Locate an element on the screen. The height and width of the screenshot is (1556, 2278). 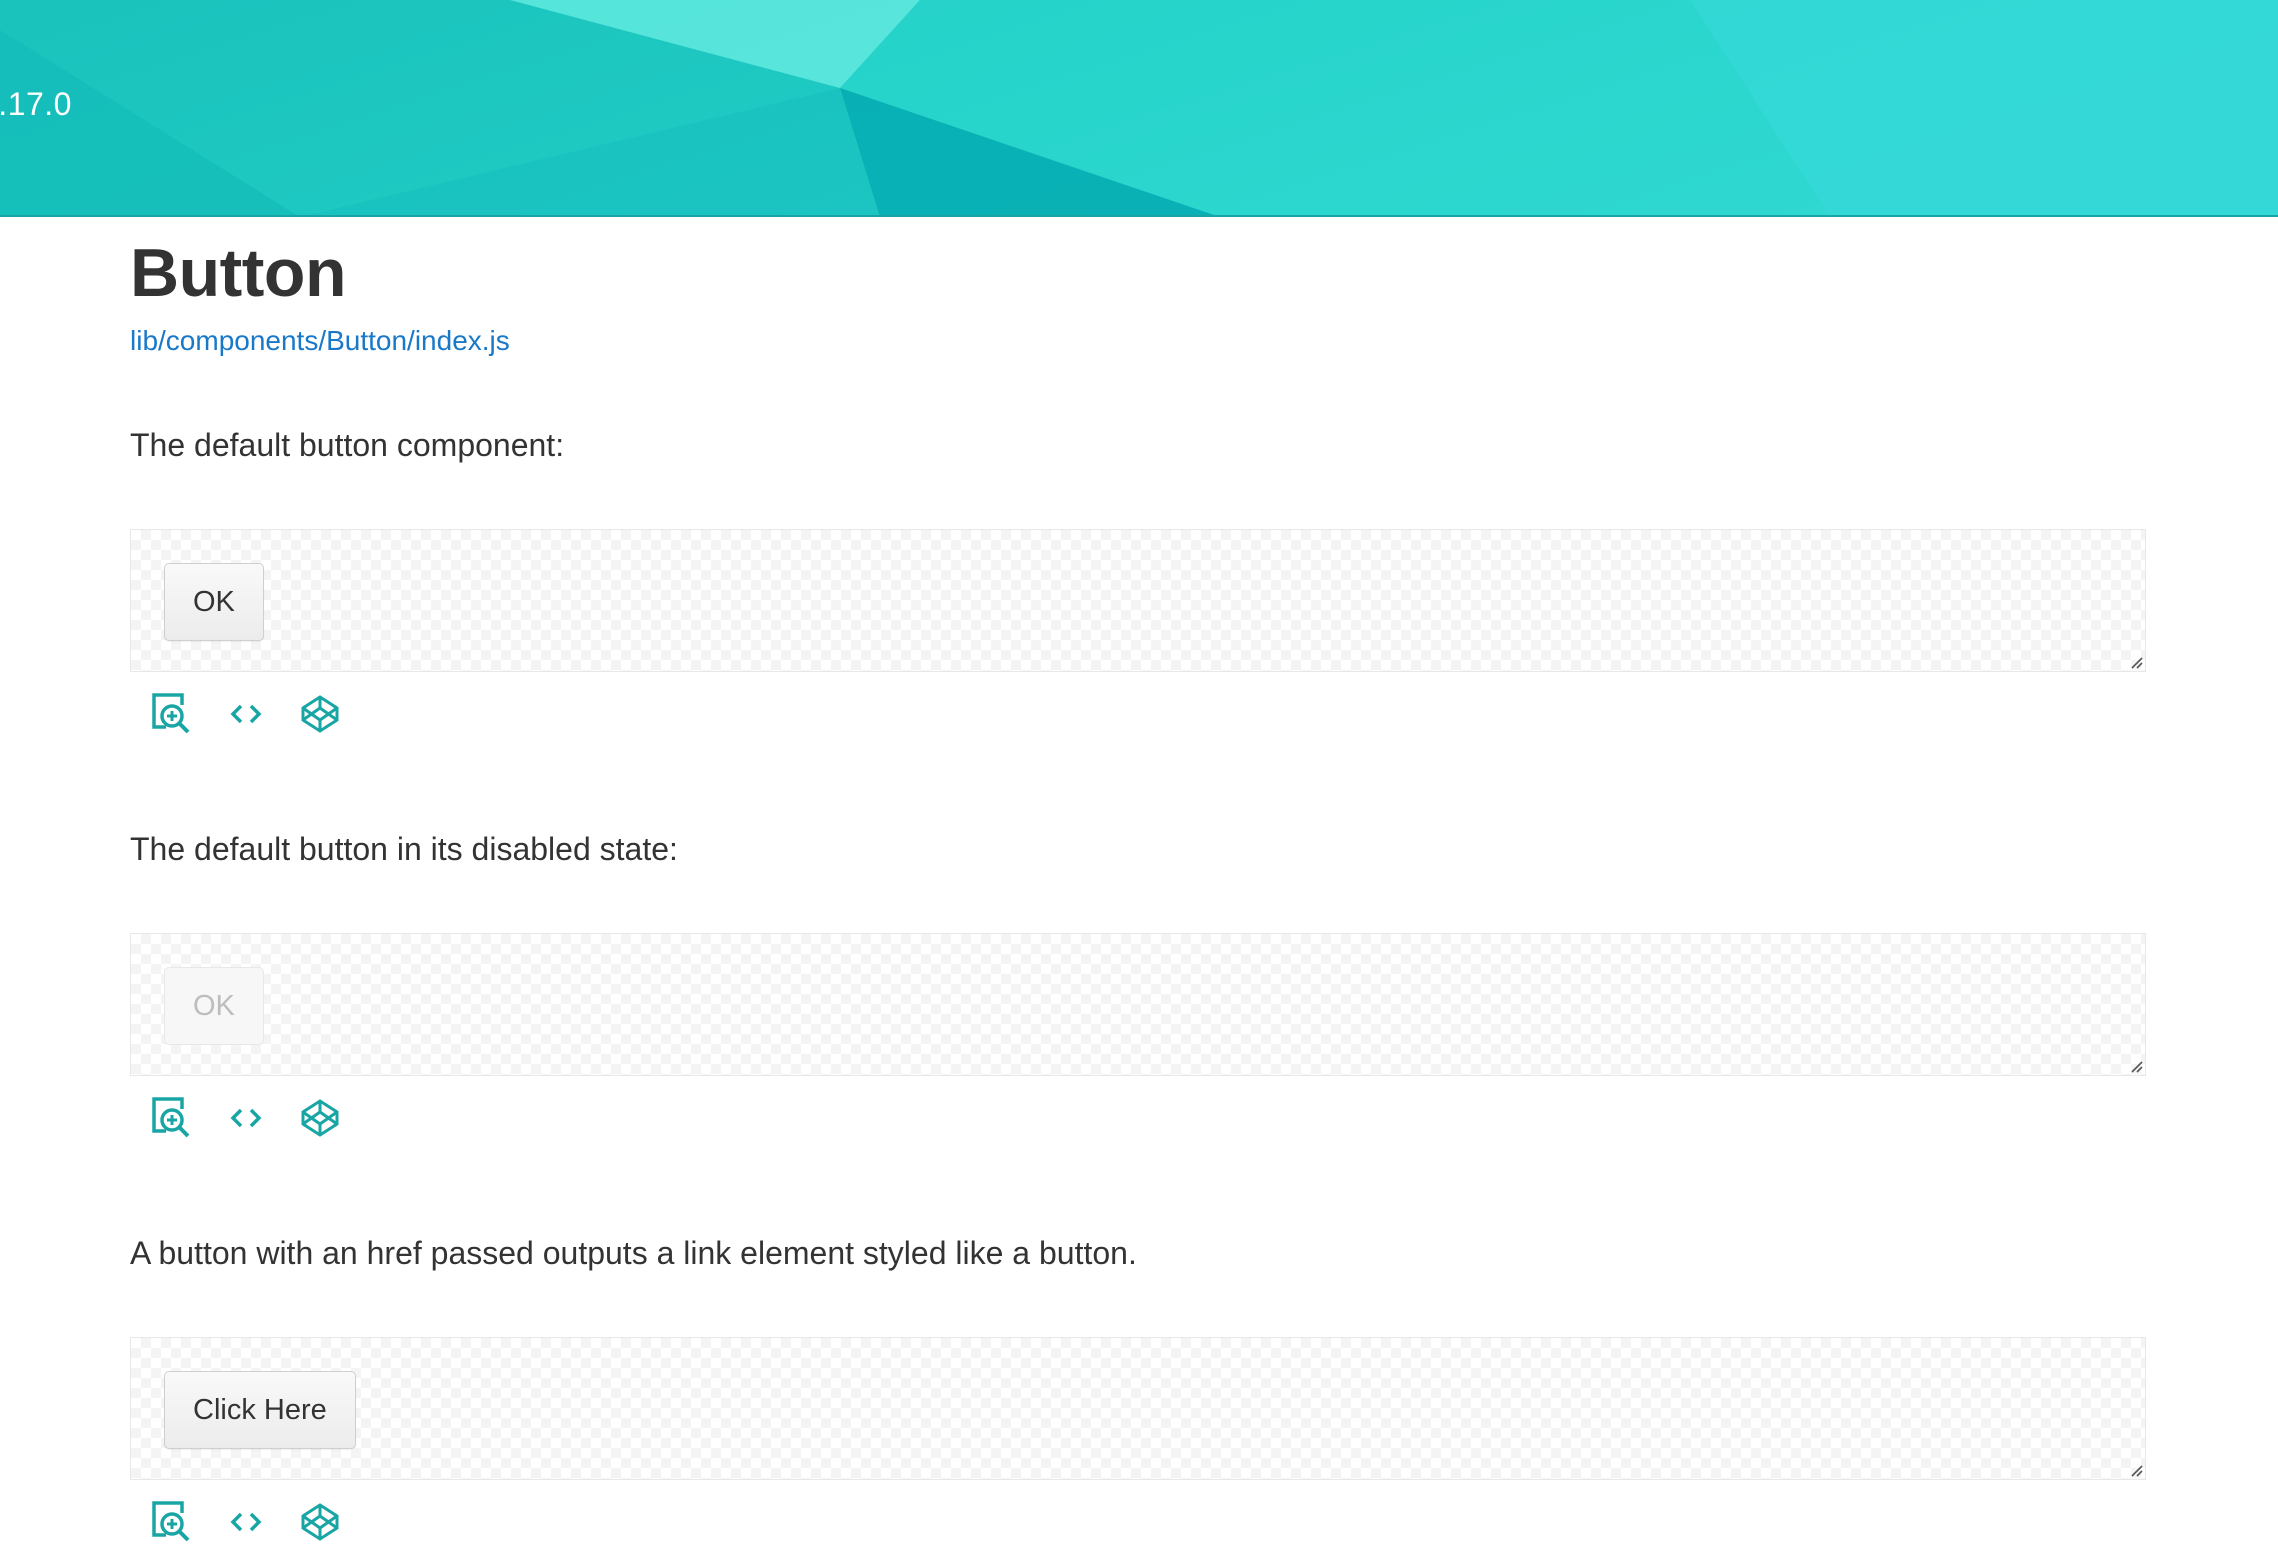
header-background is located at coordinates (1139, 107).